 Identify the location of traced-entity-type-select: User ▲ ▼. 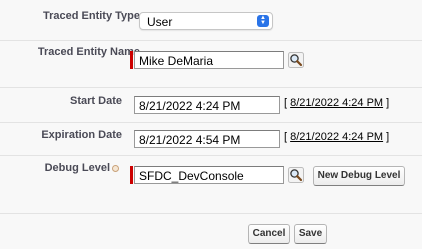
(206, 21).